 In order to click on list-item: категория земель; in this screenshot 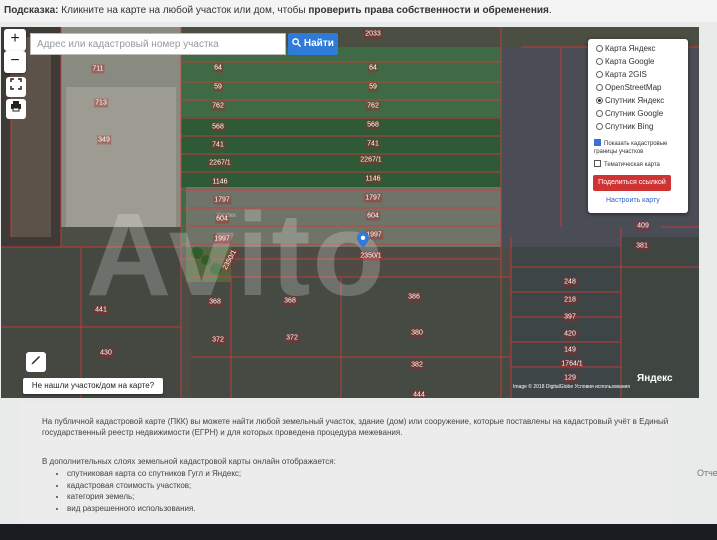, I will do `click(154, 497)`.